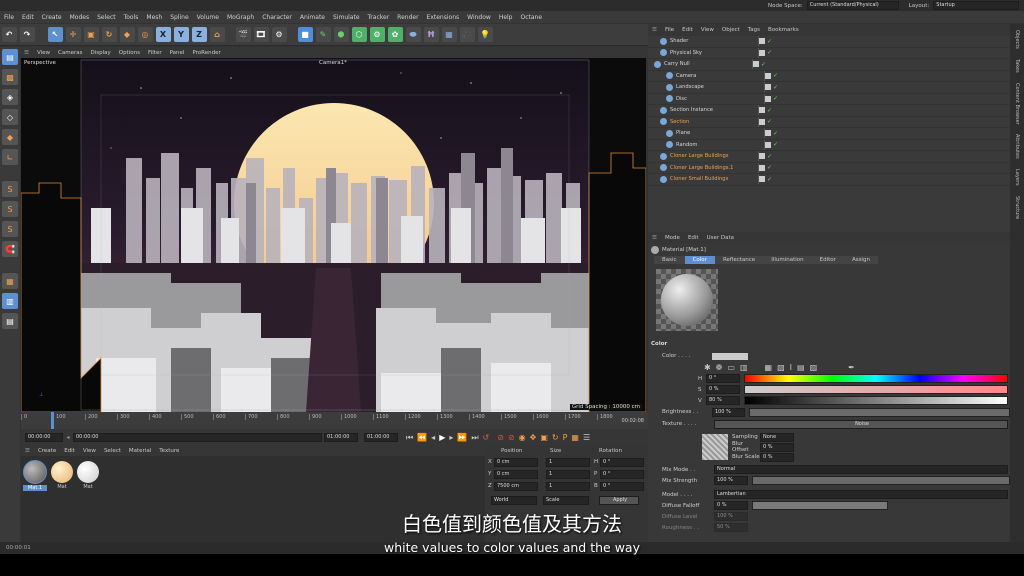  What do you see at coordinates (829, 157) in the screenshot?
I see `object-row: Cloner Large Buildings ✓` at bounding box center [829, 157].